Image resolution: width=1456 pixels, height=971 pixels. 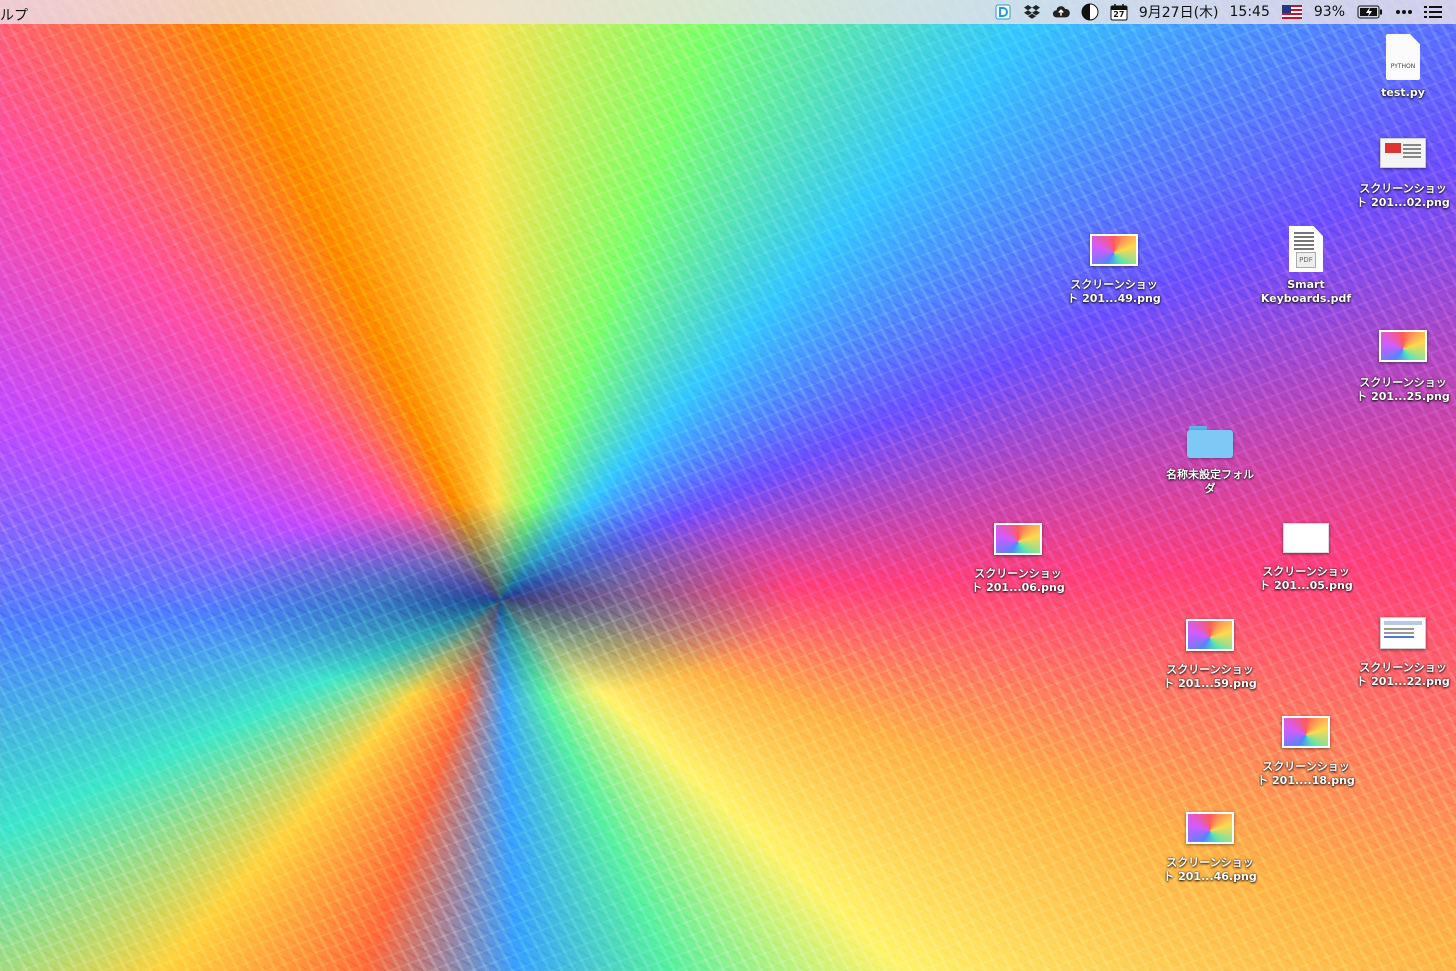 What do you see at coordinates (1018, 559) in the screenshot?
I see `desktop-item-screenshot-06: スクリーンショッ ト 201...06.png` at bounding box center [1018, 559].